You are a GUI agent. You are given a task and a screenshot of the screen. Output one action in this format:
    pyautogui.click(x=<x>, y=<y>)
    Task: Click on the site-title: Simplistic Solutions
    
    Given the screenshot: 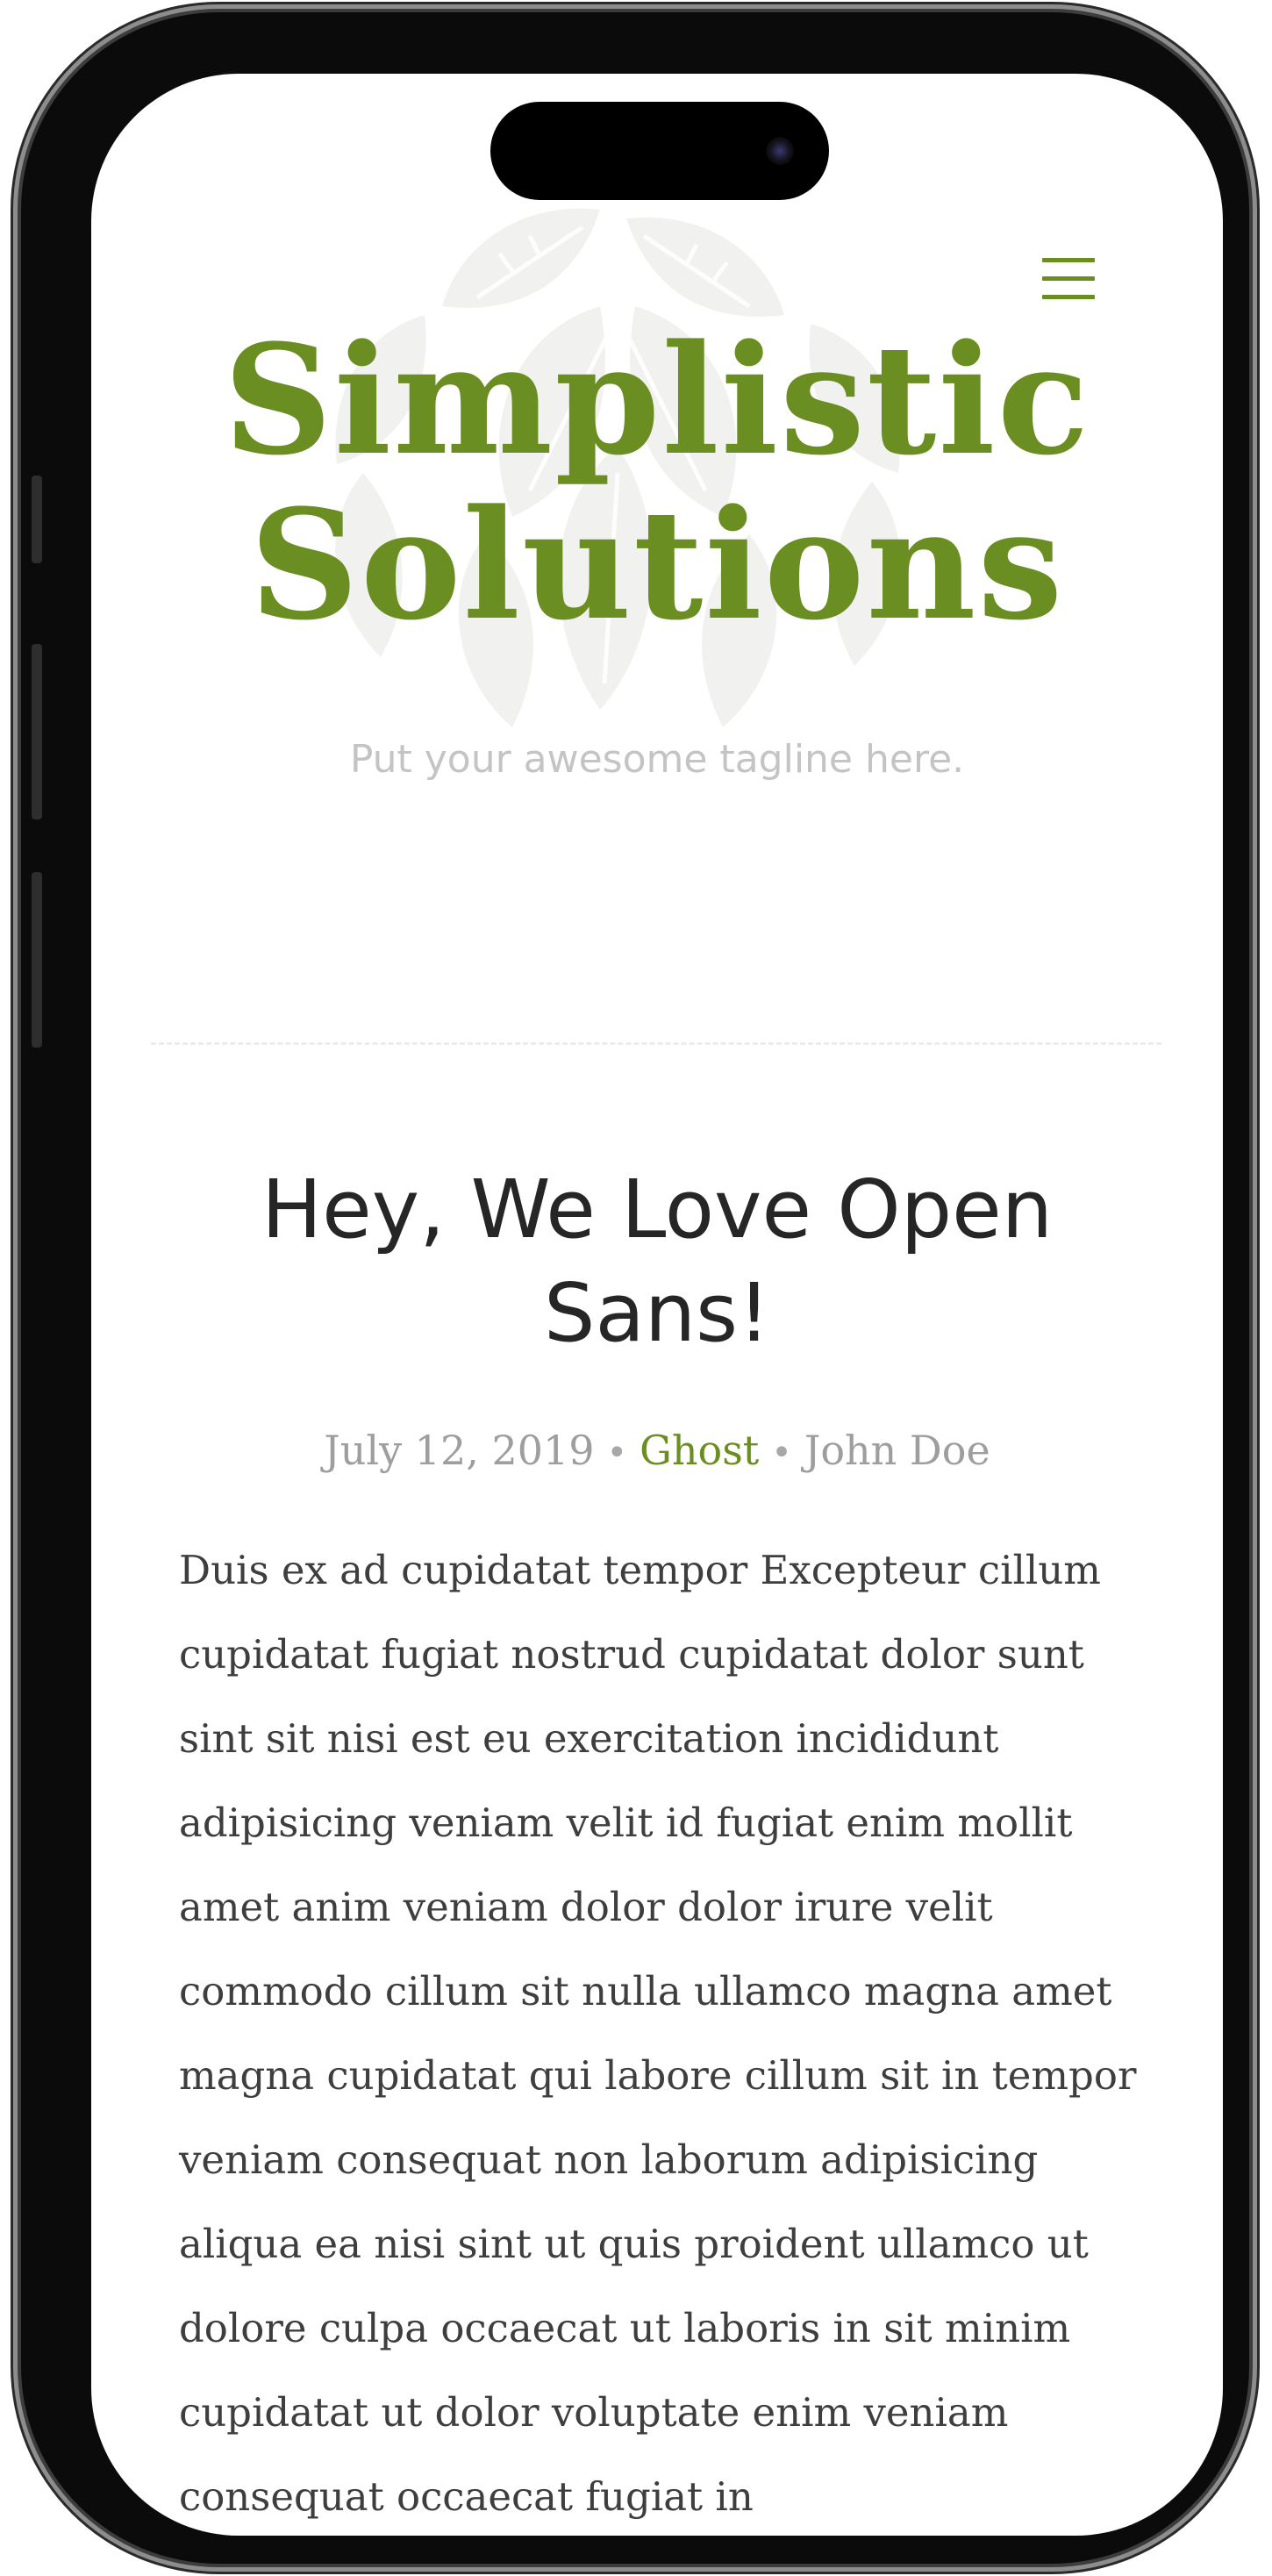 What is the action you would take?
    pyautogui.click(x=657, y=483)
    